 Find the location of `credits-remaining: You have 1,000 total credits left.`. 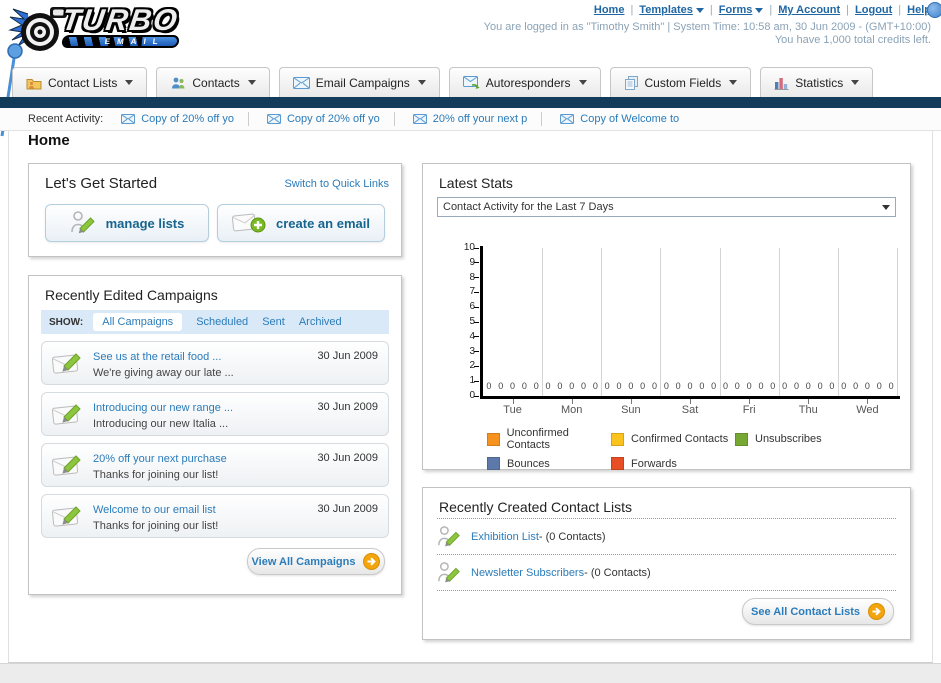

credits-remaining: You have 1,000 total credits left. is located at coordinates (852, 40).